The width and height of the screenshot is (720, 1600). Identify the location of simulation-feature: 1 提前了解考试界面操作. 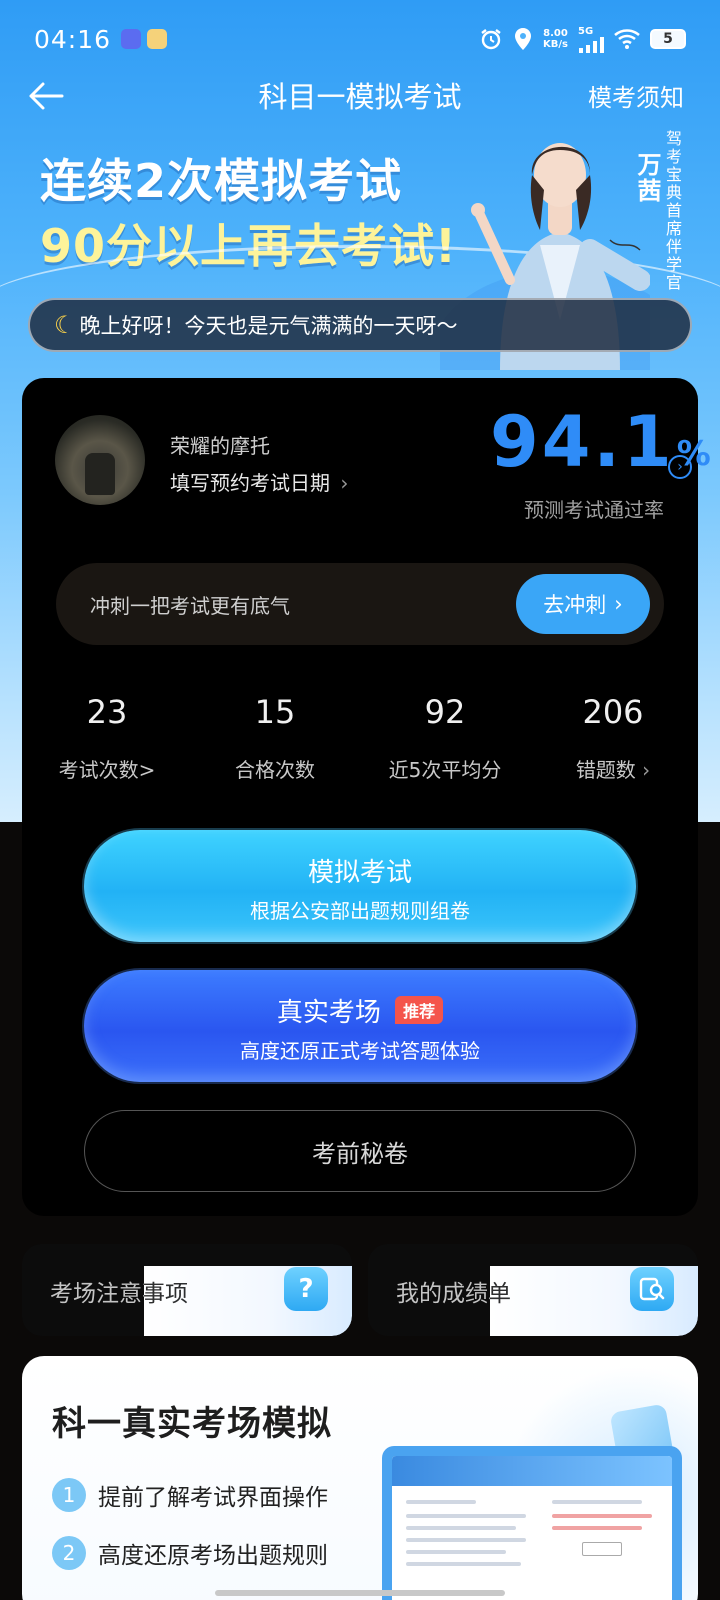
(190, 1495).